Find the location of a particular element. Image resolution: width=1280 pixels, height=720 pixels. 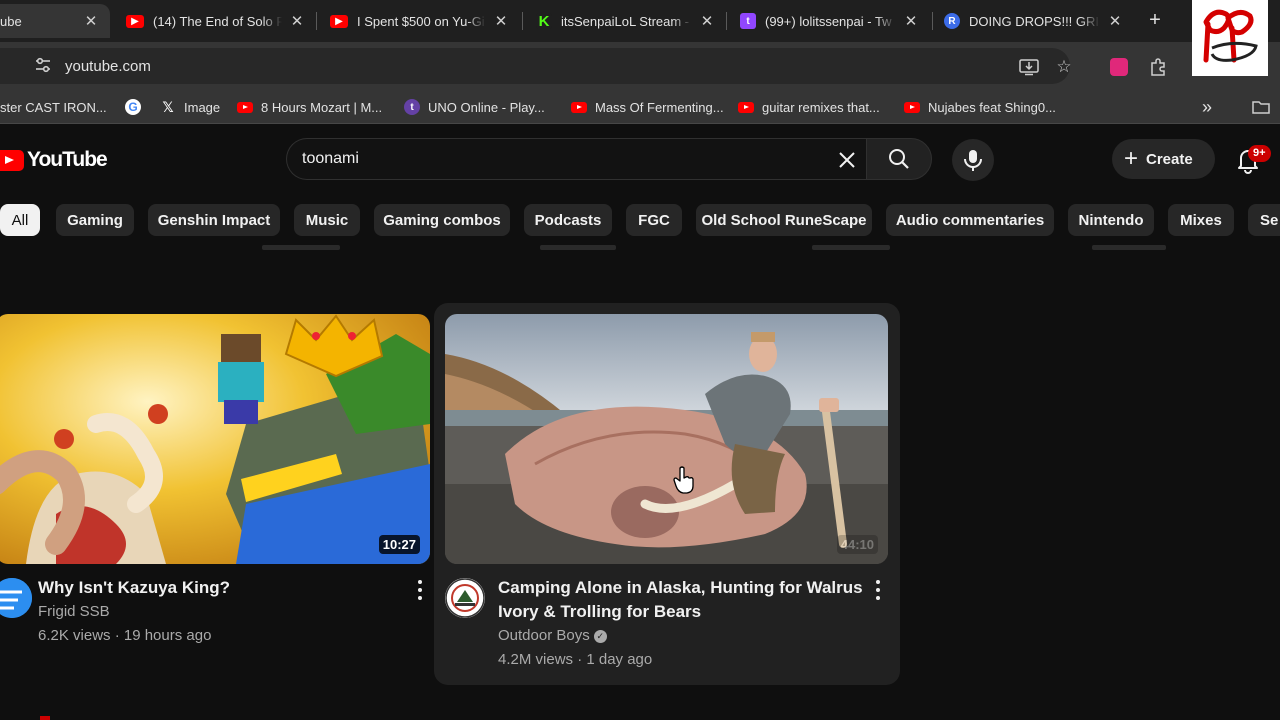

chip-genshin-impact: Genshin Impact is located at coordinates (214, 220).